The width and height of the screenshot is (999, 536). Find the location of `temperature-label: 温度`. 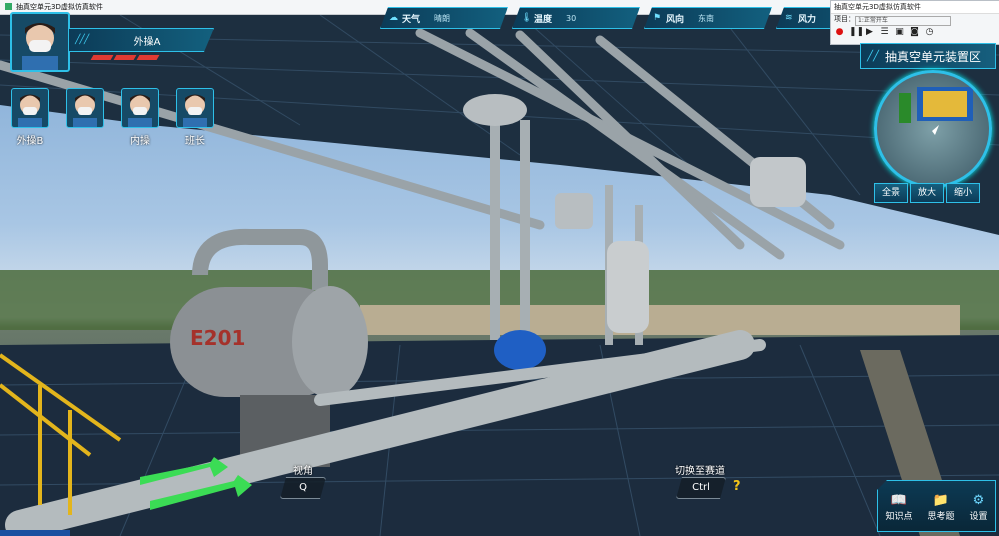

temperature-label: 温度 is located at coordinates (543, 19).